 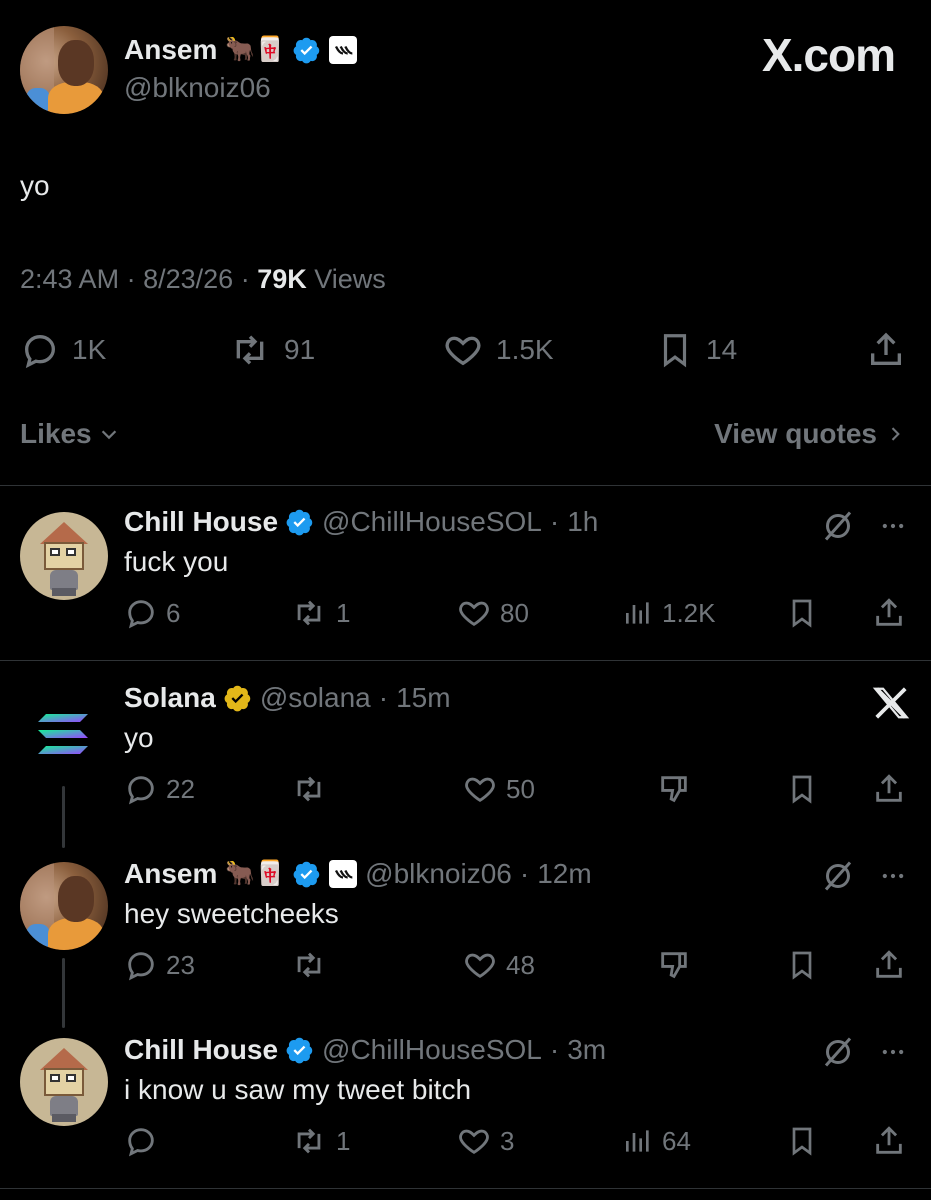 I want to click on like-button: 80, so click(x=492, y=613).